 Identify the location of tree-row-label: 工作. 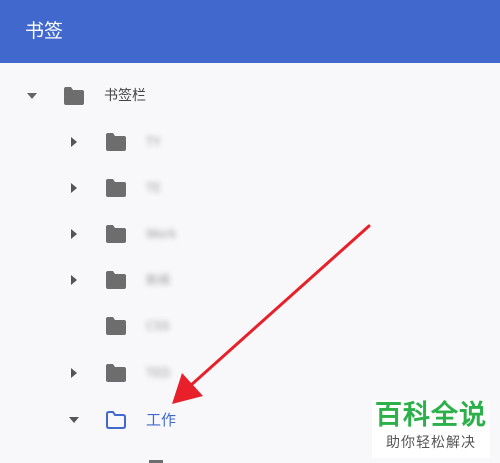
(161, 420).